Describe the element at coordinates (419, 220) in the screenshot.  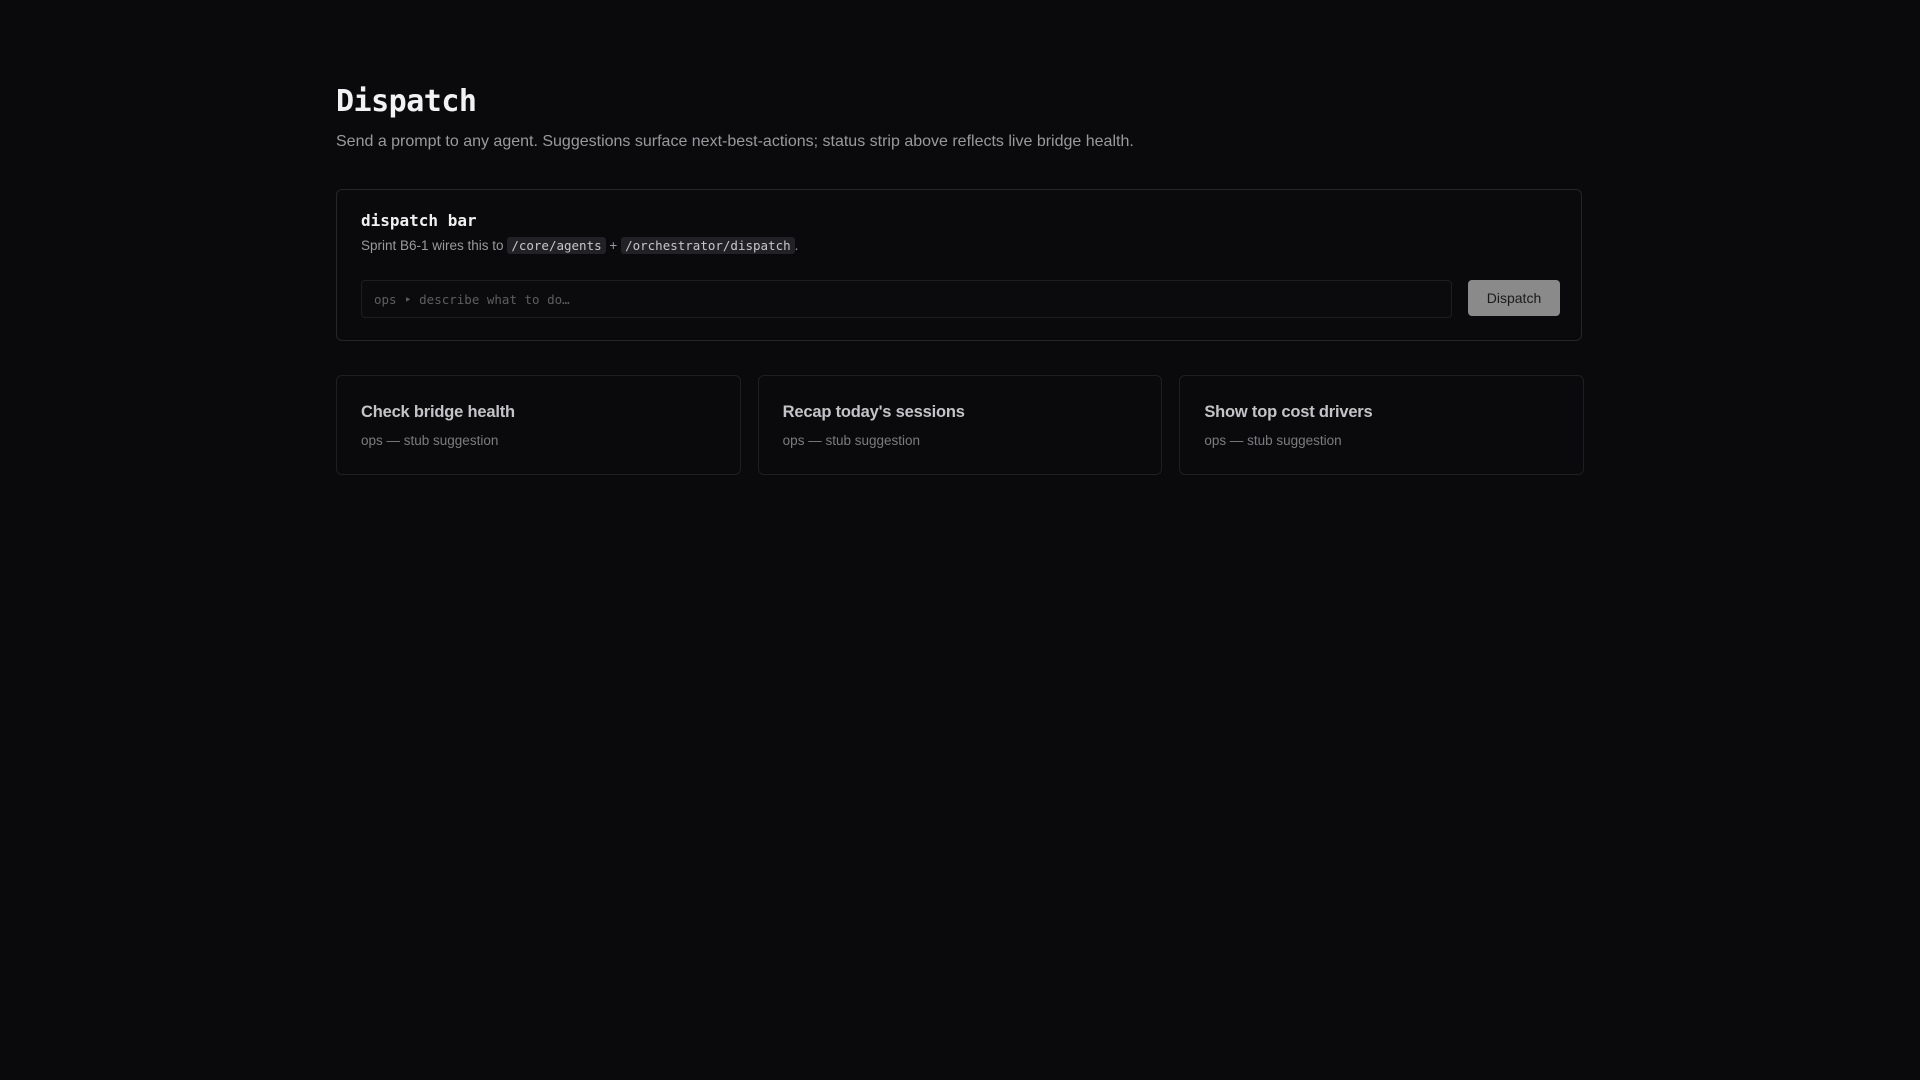
I see `dispatch-bar-title: dispatch bar` at that location.